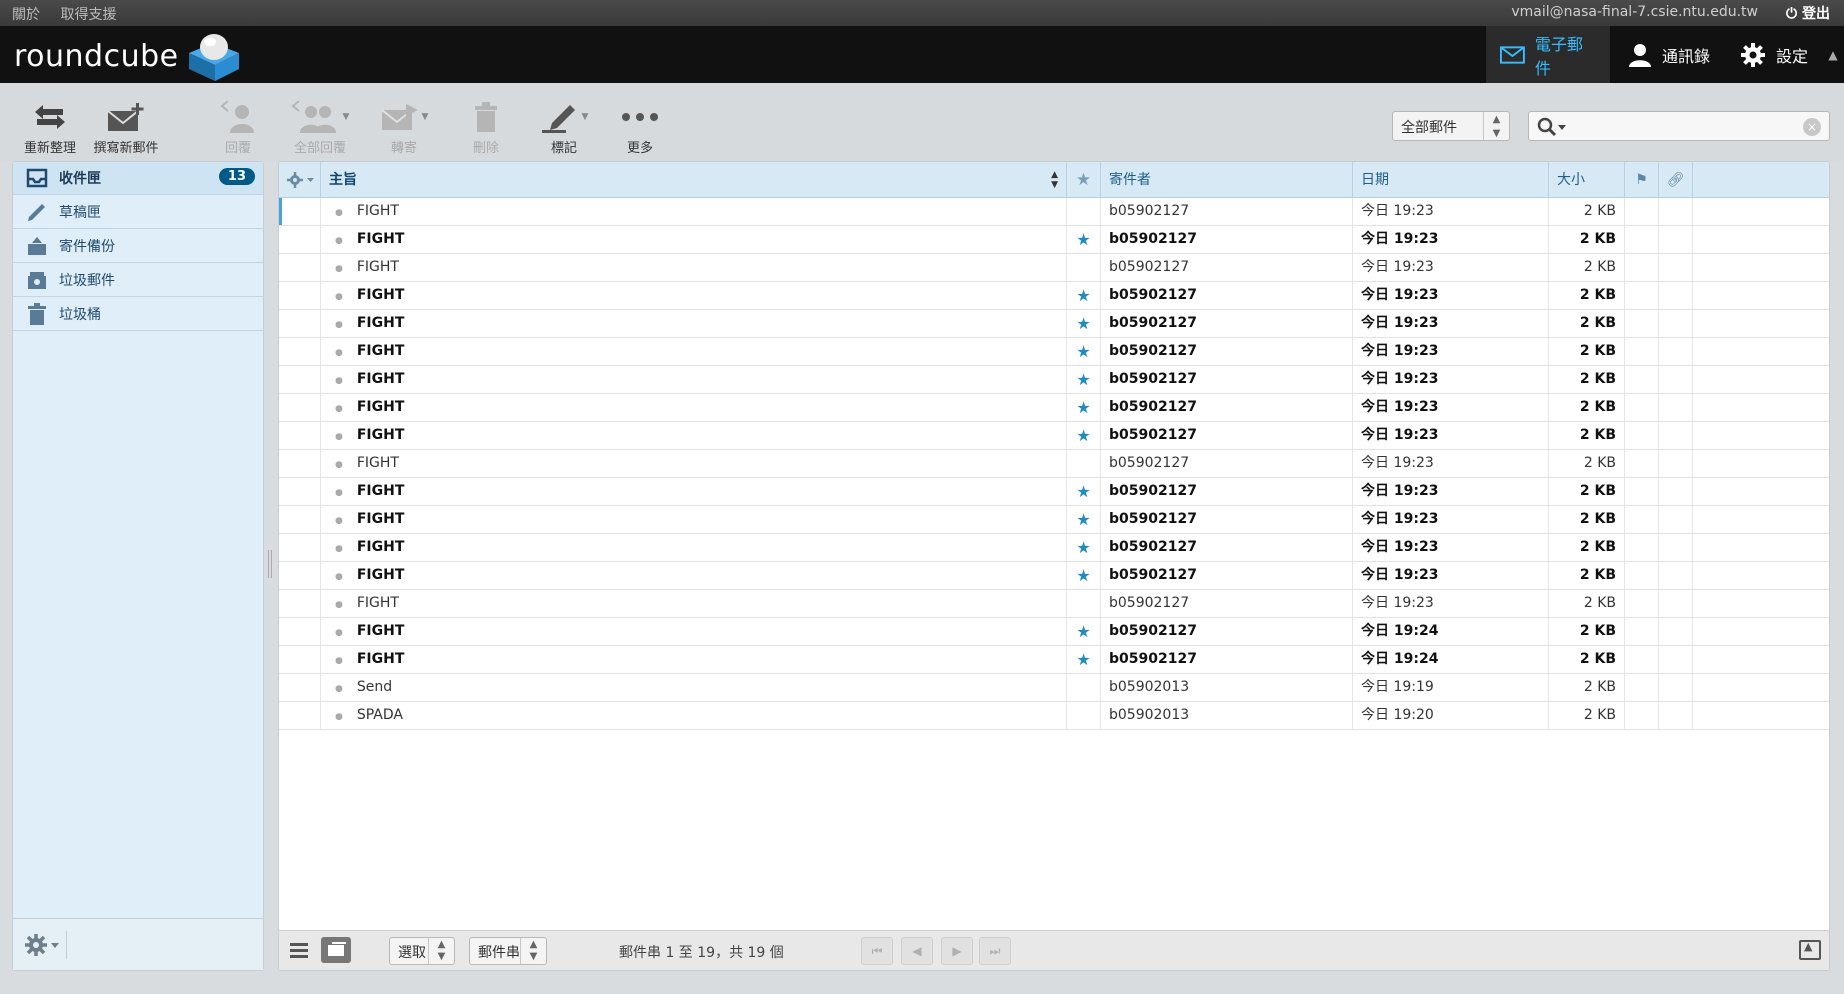  What do you see at coordinates (1054, 716) in the screenshot?
I see `table-row: ● SPADA b05902013 今日 19:20 2 KB` at bounding box center [1054, 716].